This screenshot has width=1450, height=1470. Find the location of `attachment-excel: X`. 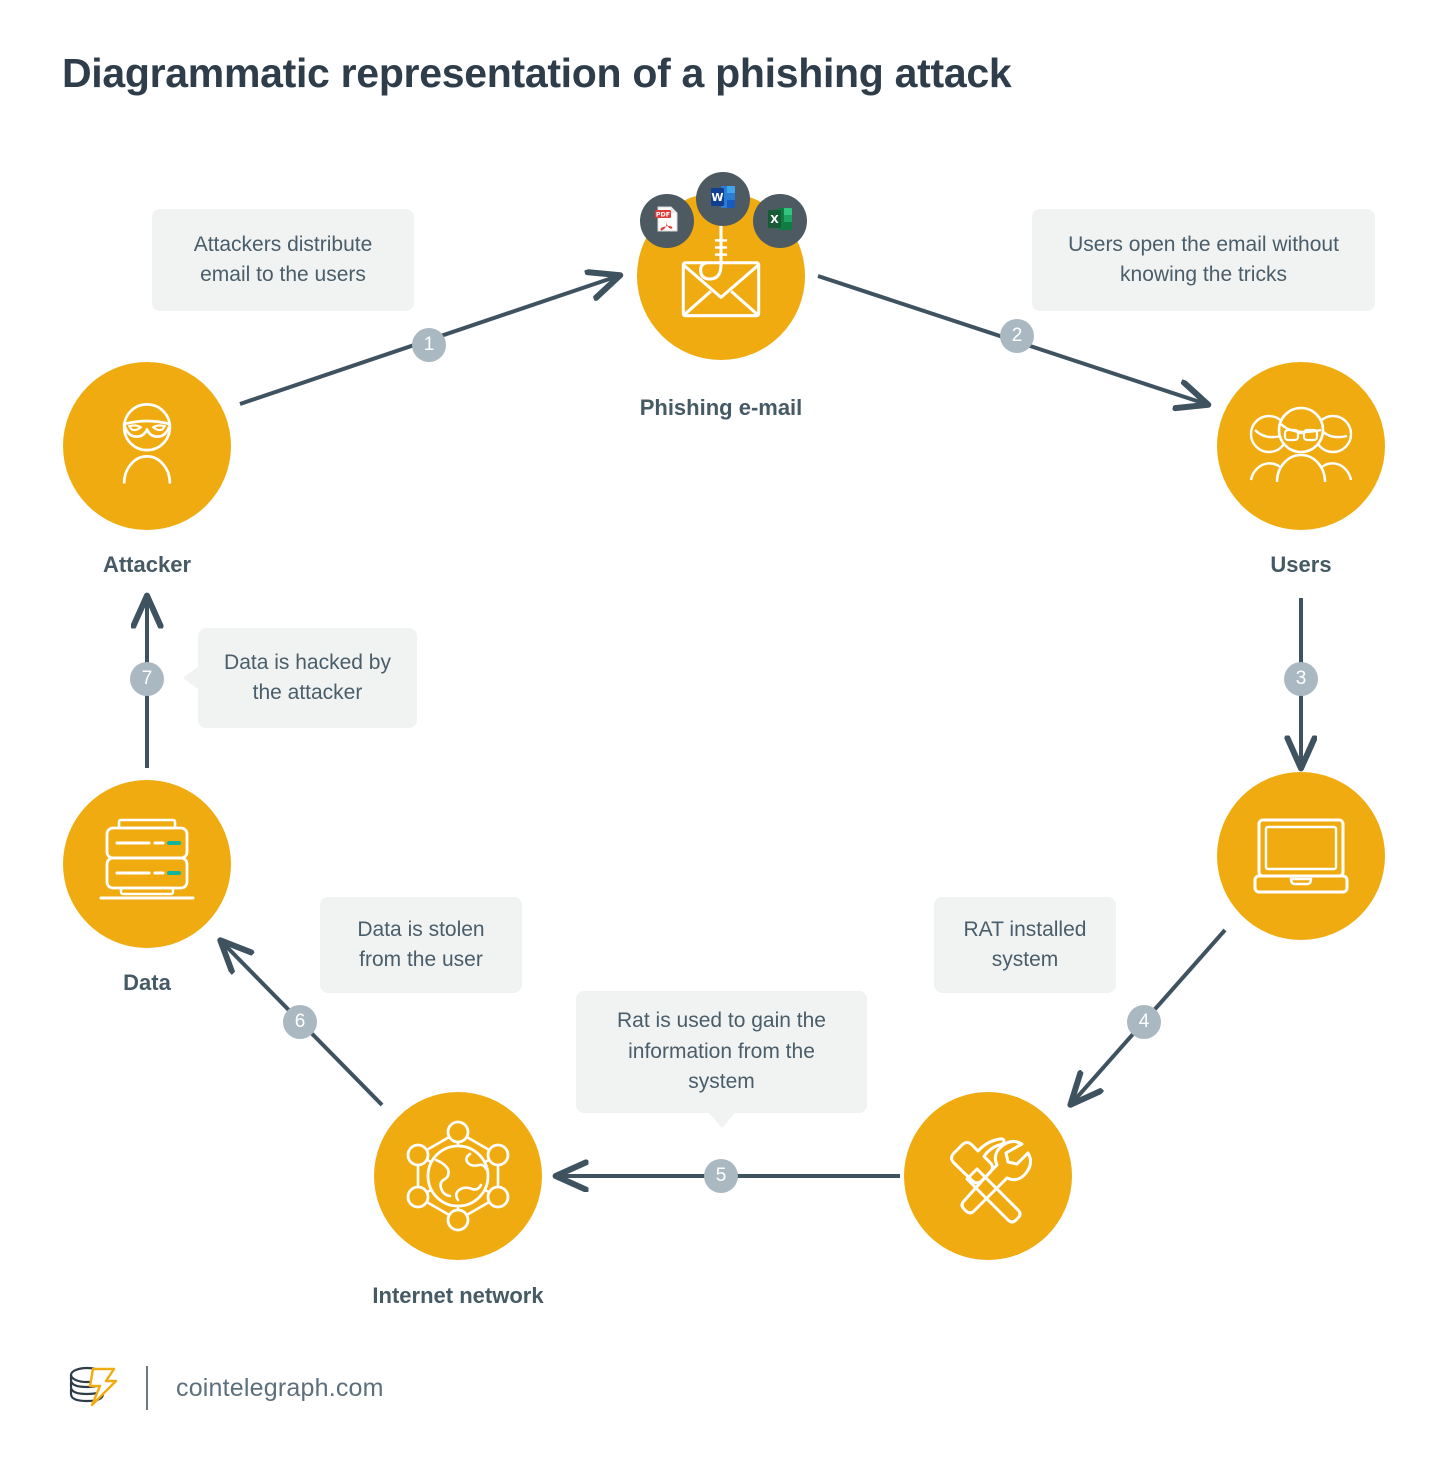

attachment-excel: X is located at coordinates (780, 221).